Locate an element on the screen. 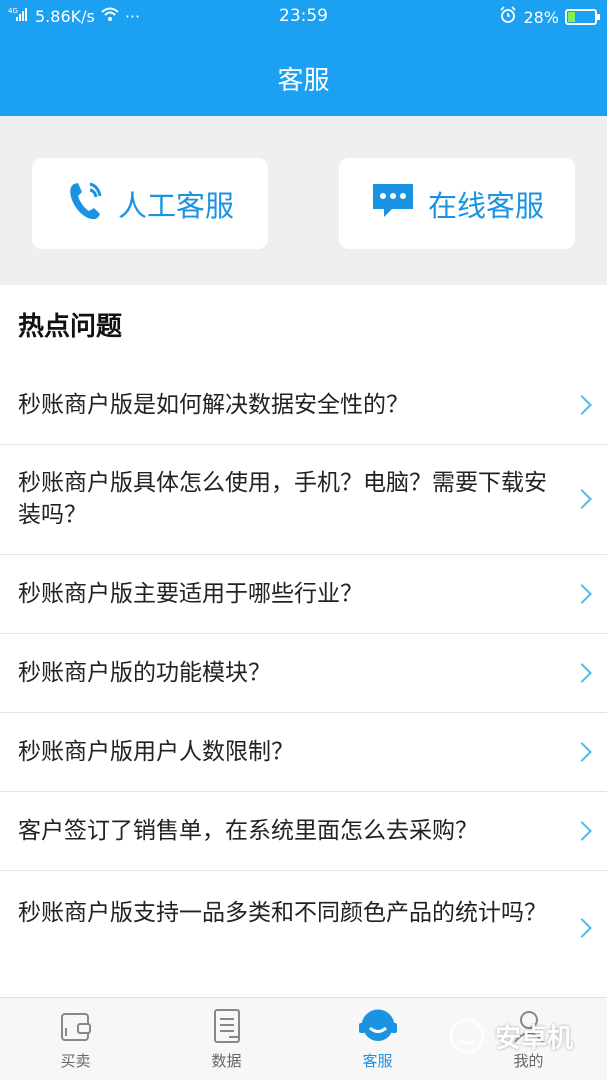 The height and width of the screenshot is (1080, 607). manual-service-button: 人工客服 is located at coordinates (150, 203).